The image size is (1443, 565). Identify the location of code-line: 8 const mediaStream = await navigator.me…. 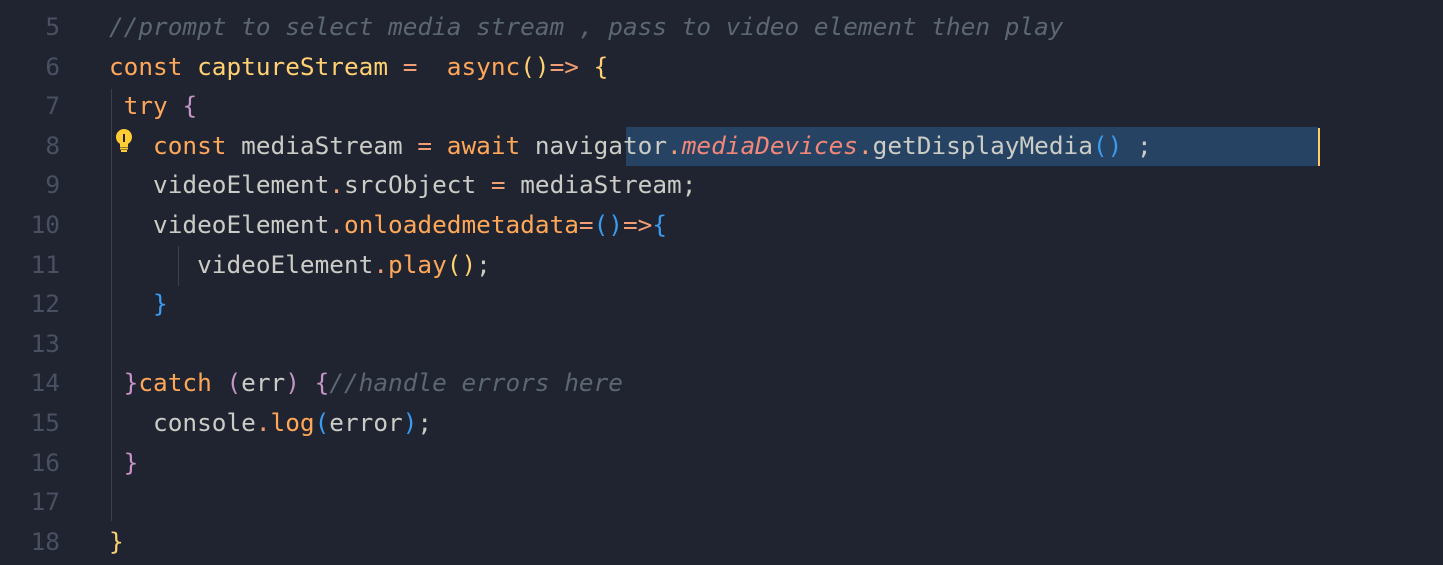
(721, 146).